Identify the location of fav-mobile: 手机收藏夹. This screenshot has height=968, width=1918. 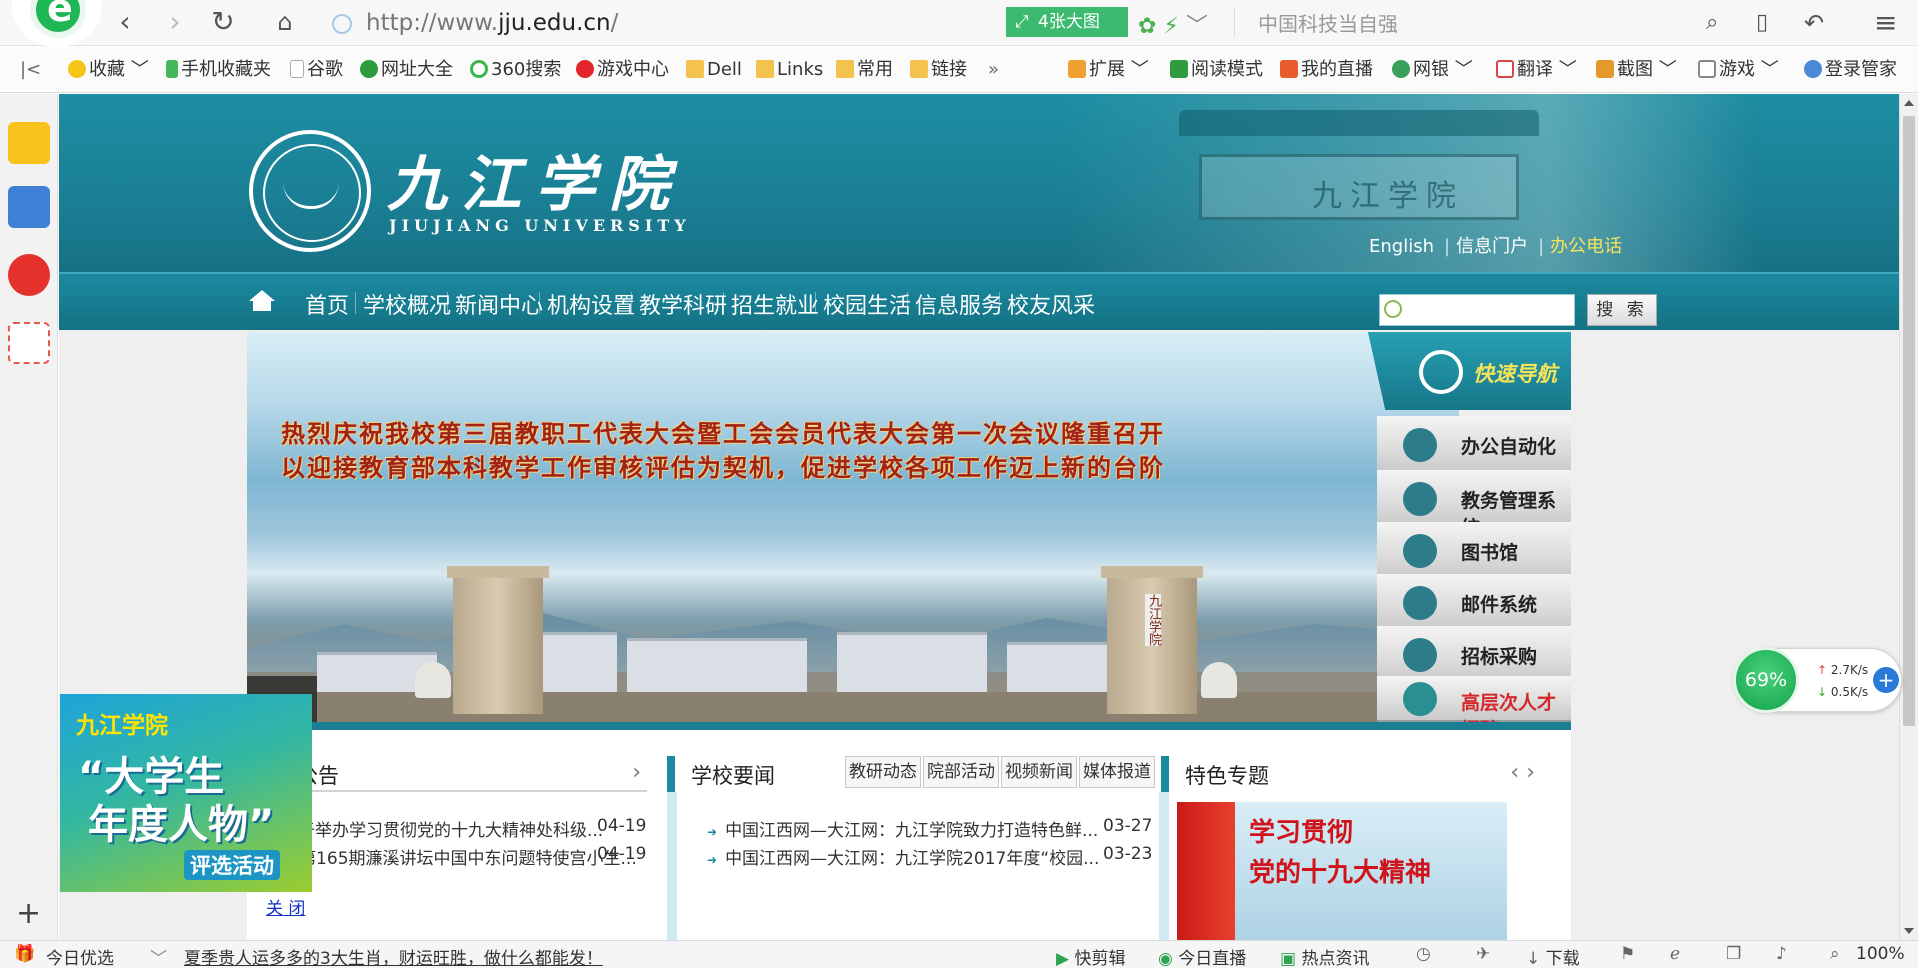
(218, 70).